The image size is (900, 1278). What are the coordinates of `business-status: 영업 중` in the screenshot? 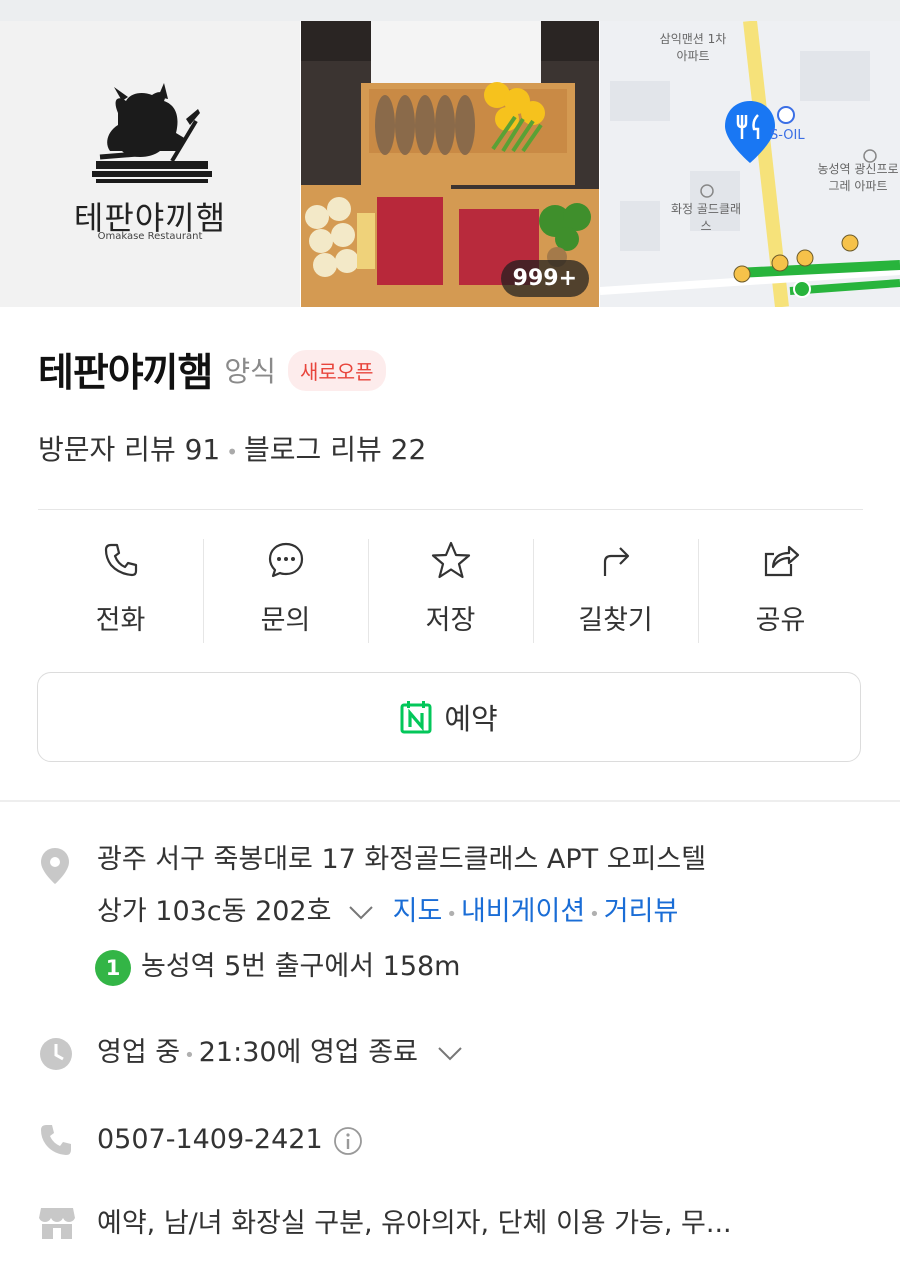 It's located at (139, 1052).